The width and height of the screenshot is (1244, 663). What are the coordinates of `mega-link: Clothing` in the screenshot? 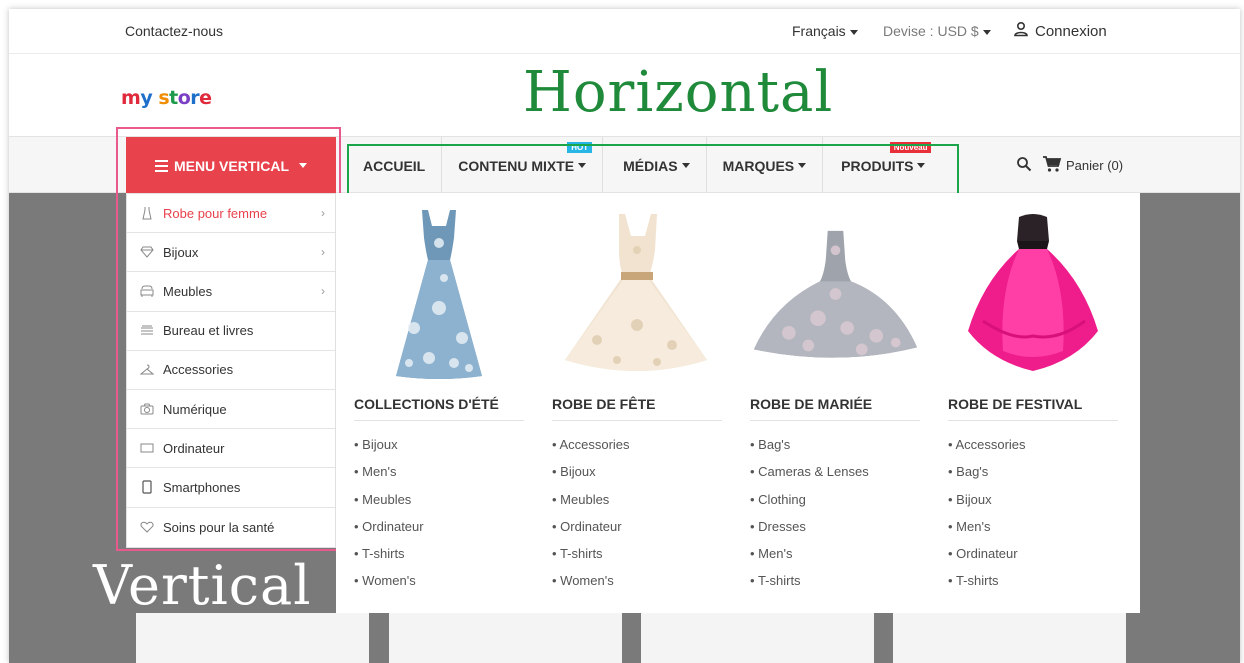 It's located at (835, 499).